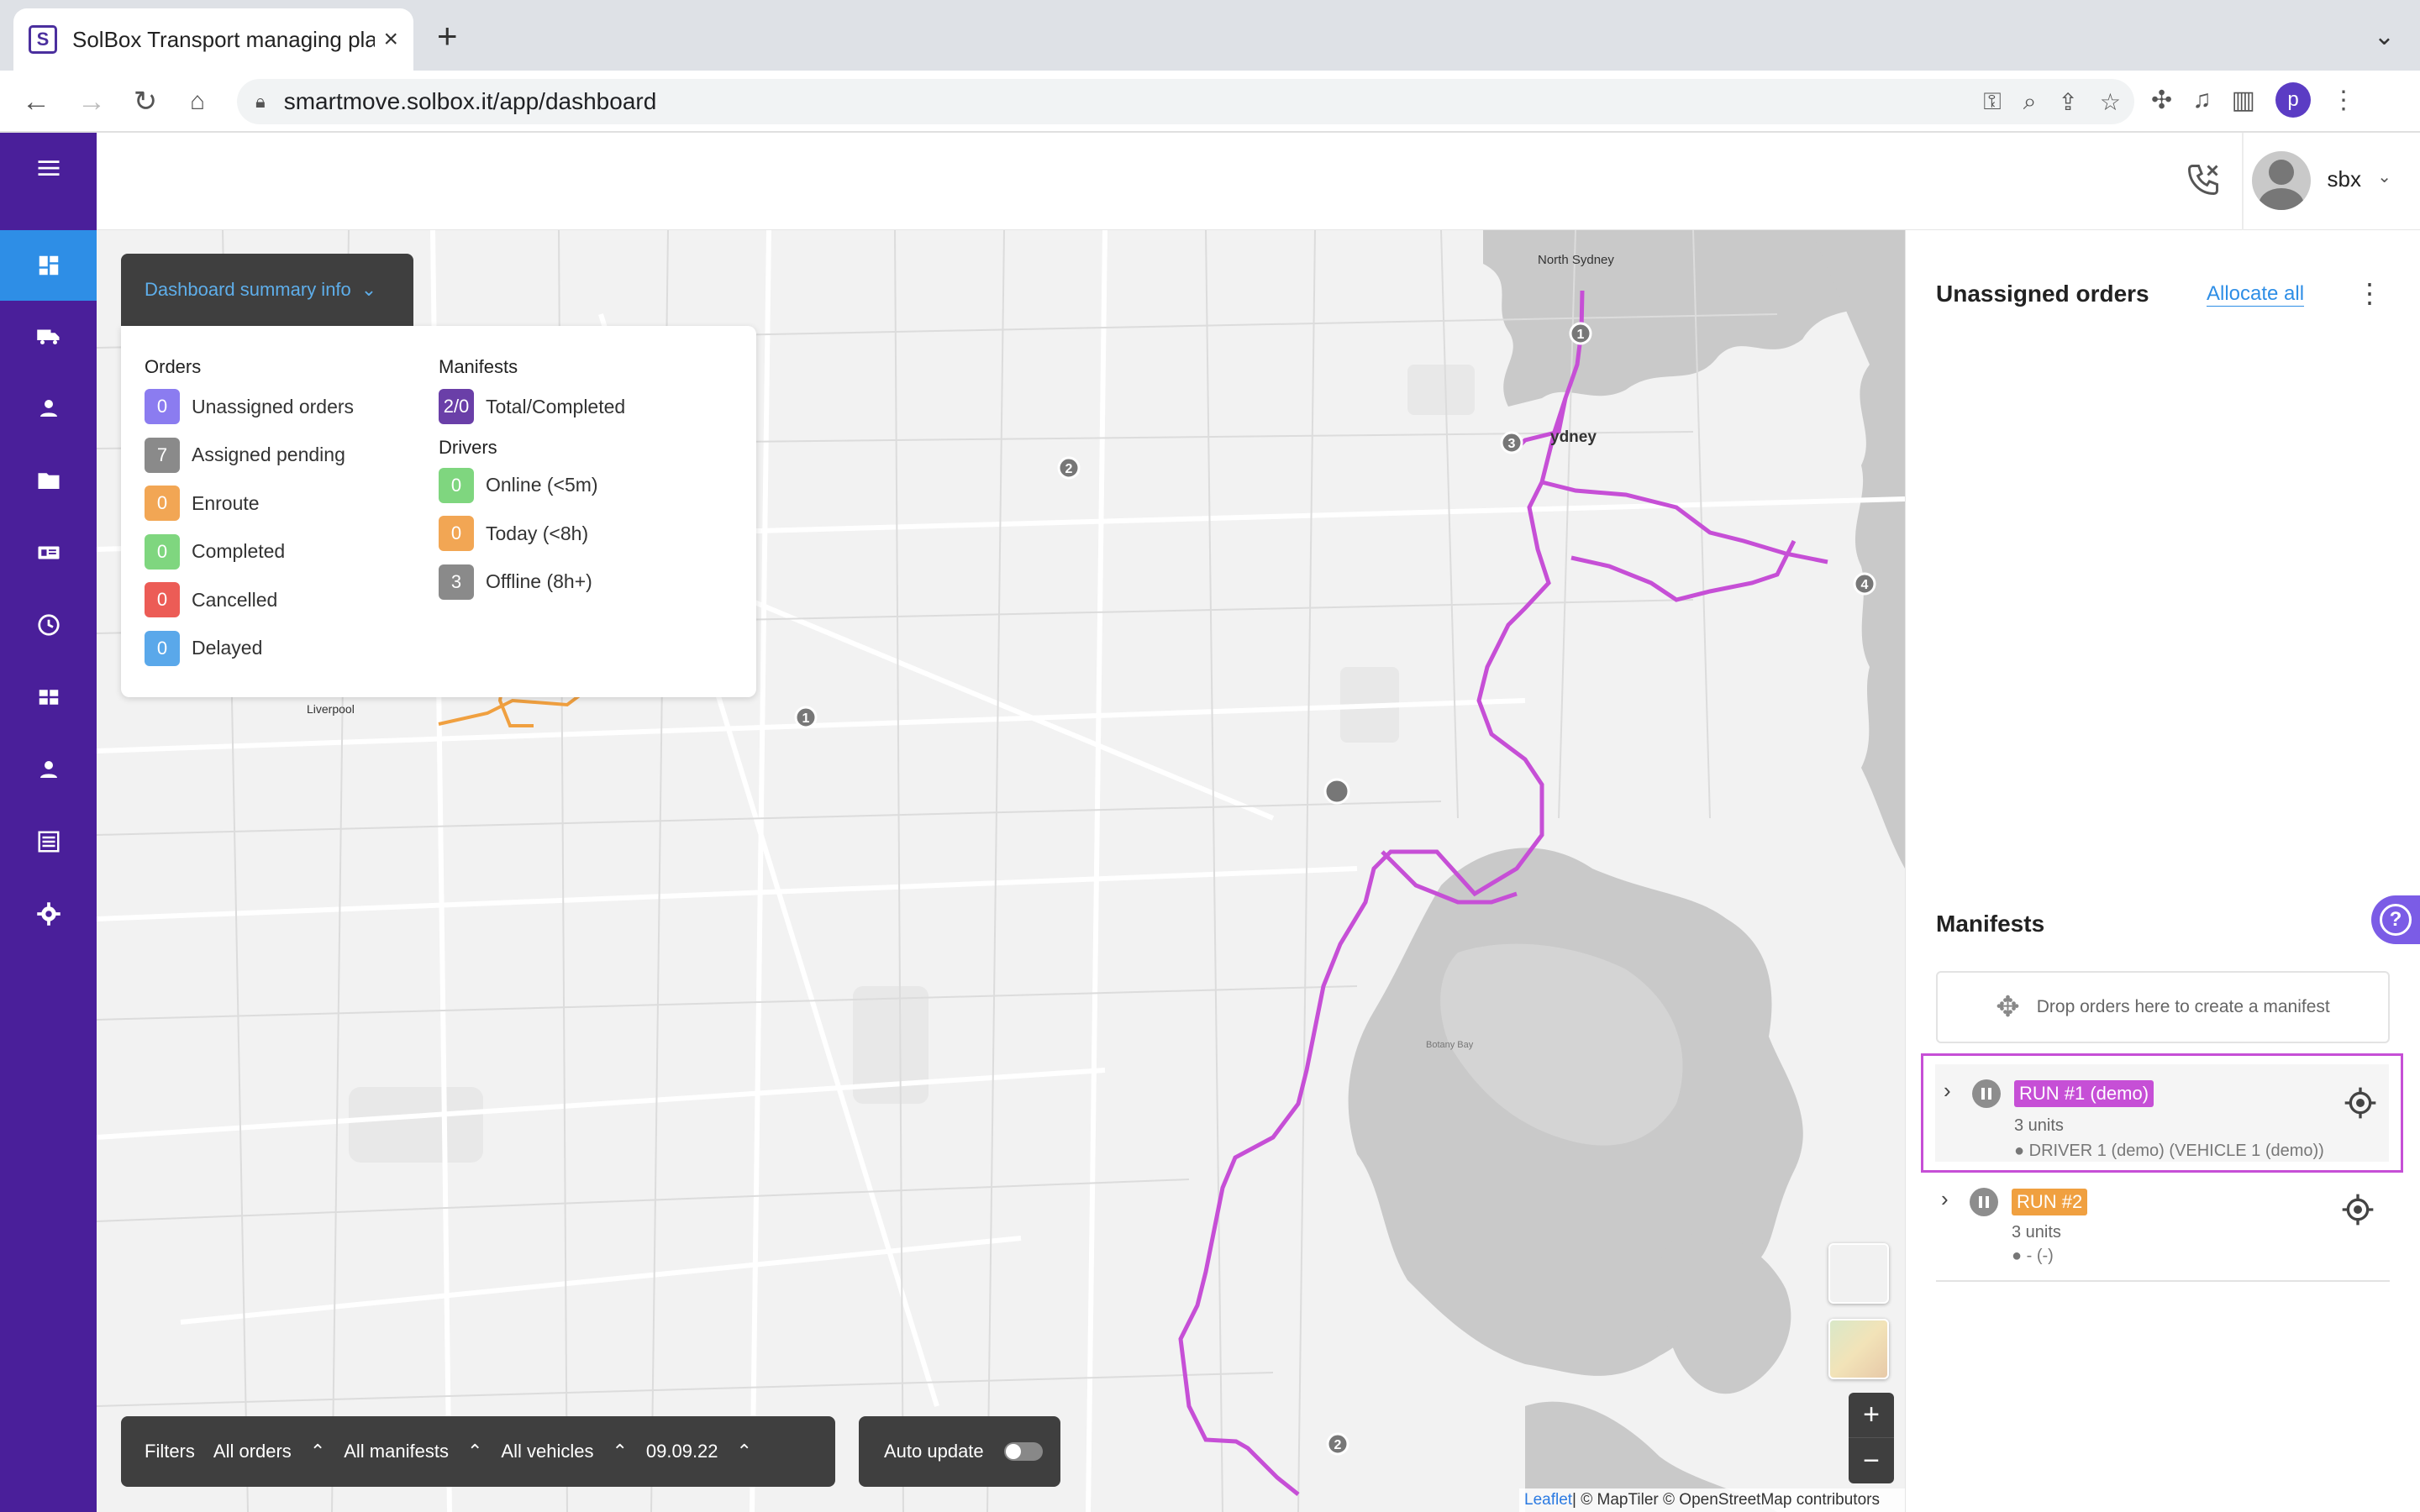  Describe the element at coordinates (49, 625) in the screenshot. I see `clock-icon` at that location.